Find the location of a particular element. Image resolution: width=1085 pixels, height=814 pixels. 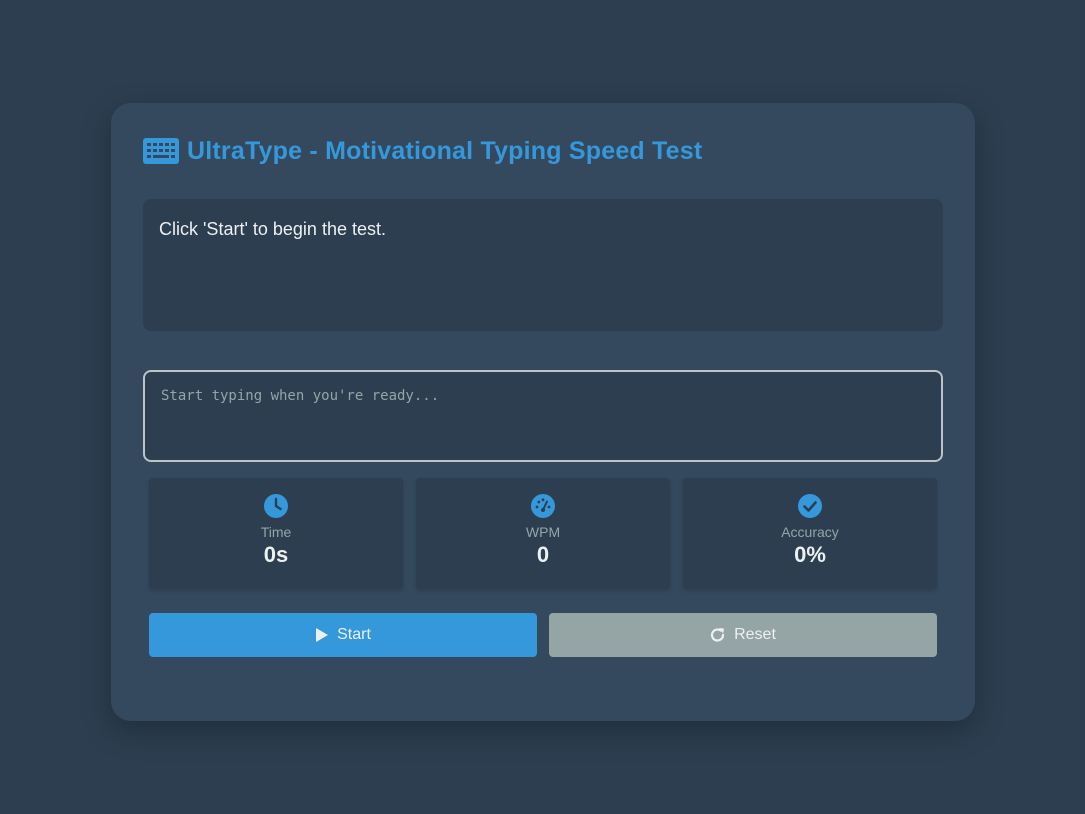

stats-panel: Time 0s WPM 0 Accuracy 0% is located at coordinates (543, 533).